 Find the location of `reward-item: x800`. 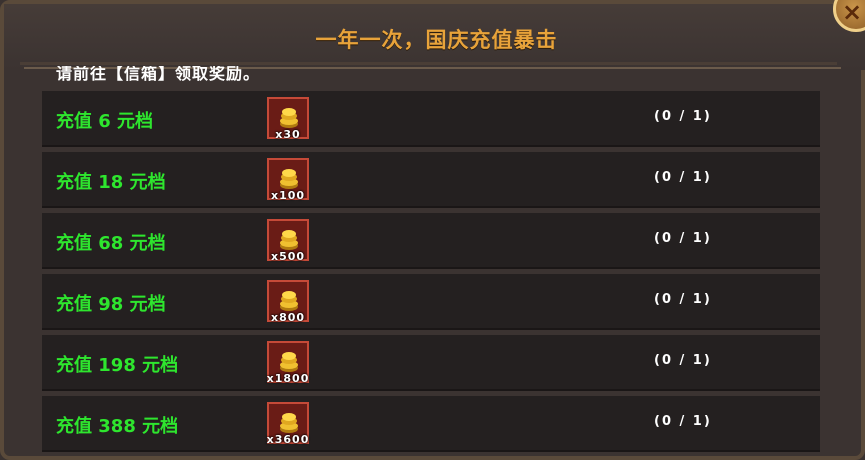

reward-item: x800 is located at coordinates (288, 302).